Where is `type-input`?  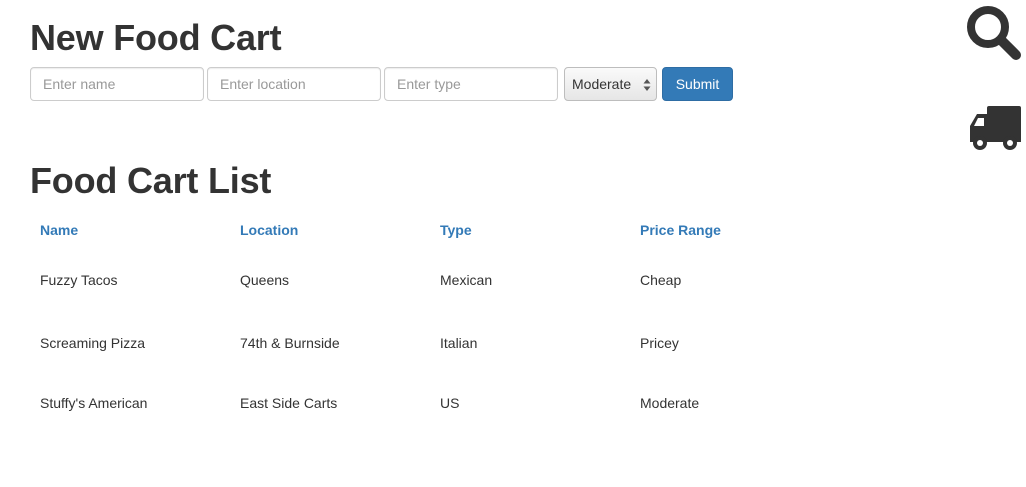
type-input is located at coordinates (471, 84).